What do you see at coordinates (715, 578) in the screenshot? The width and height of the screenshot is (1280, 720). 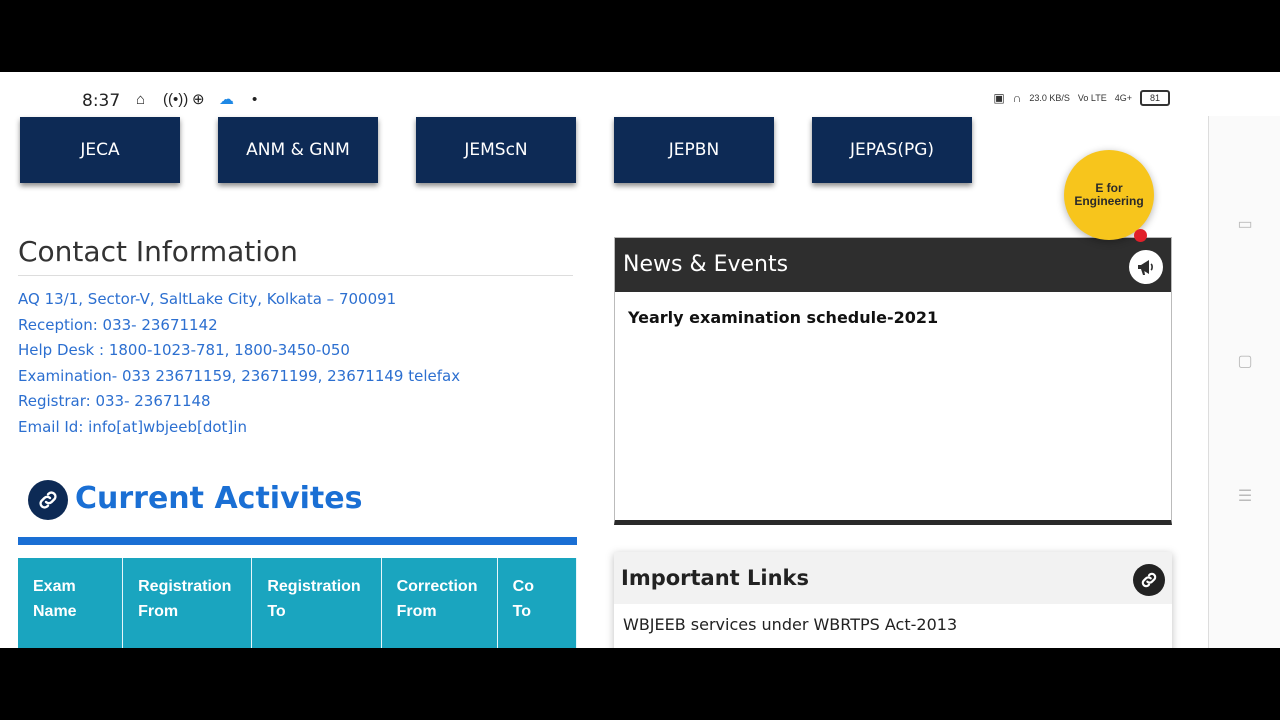 I see `important-links-title: Important Links` at bounding box center [715, 578].